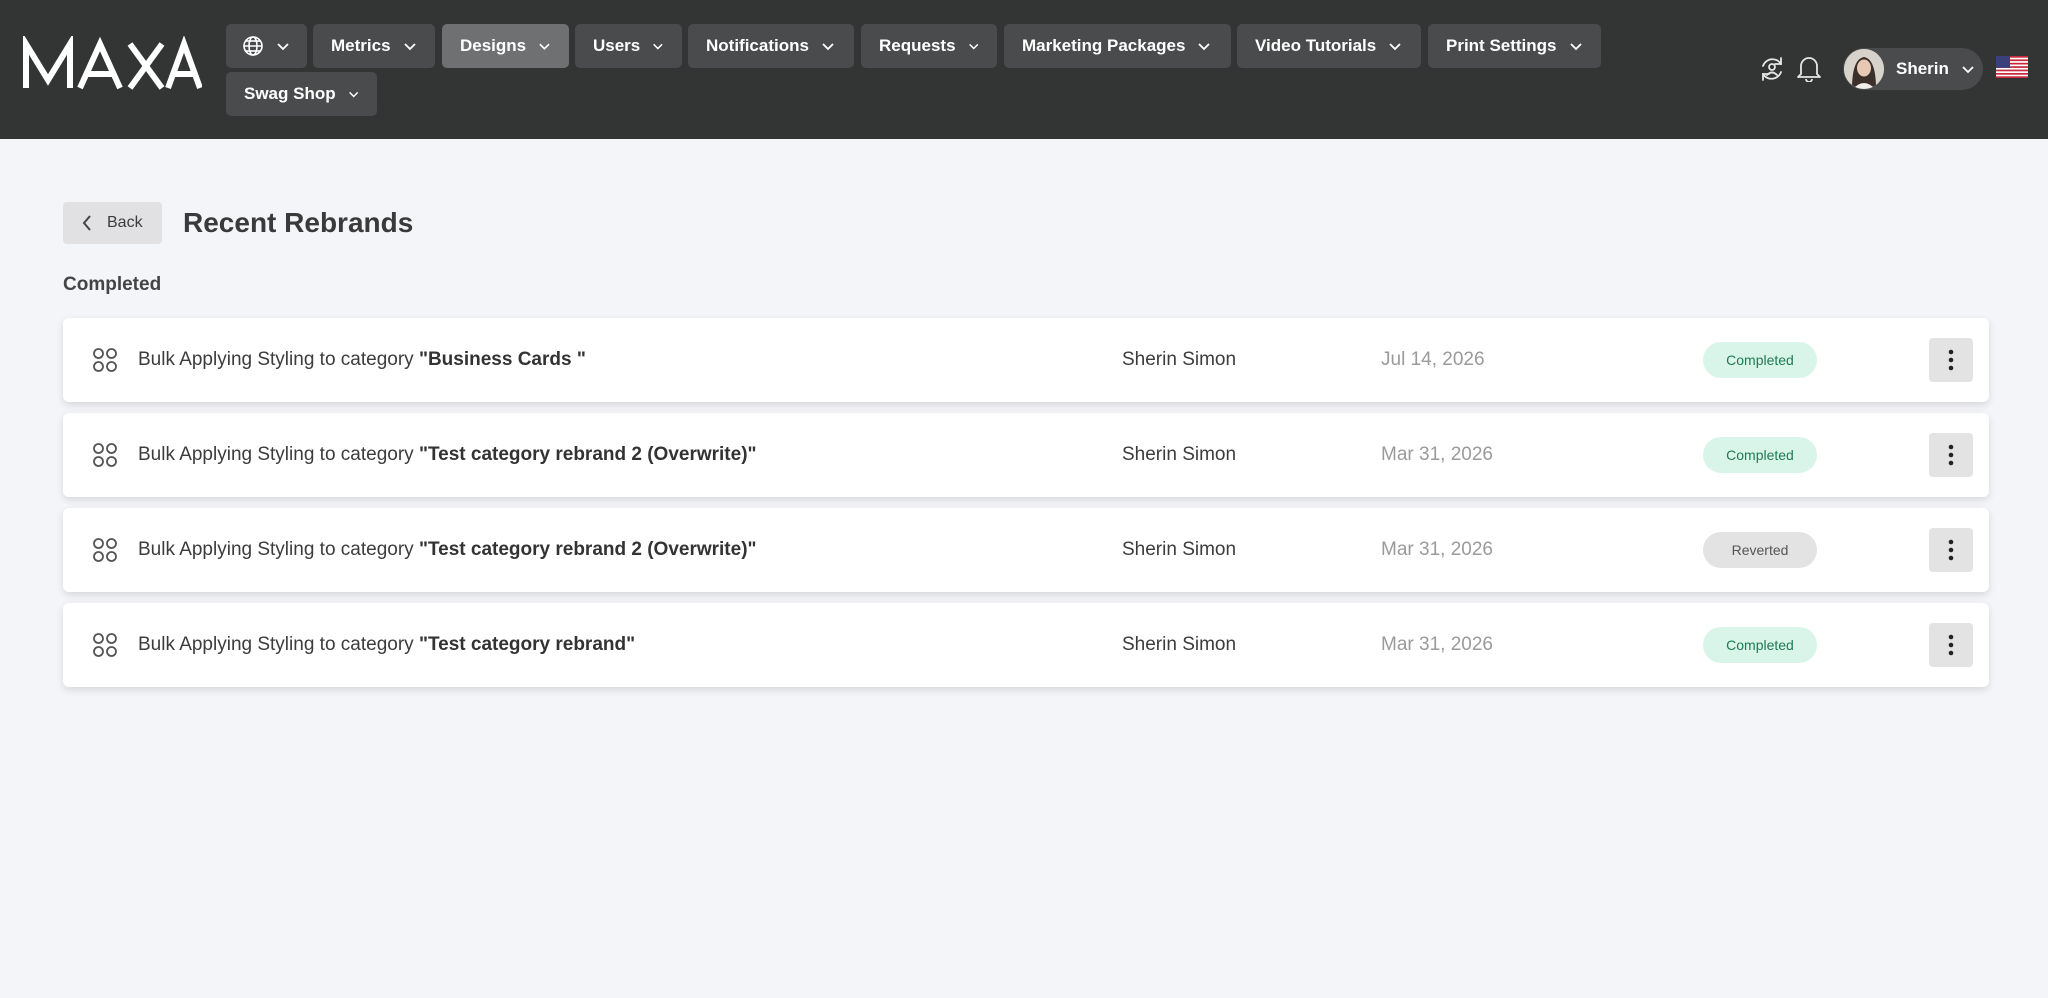  What do you see at coordinates (527, 644) in the screenshot?
I see `rebrand-category-name: "Test category rebrand"` at bounding box center [527, 644].